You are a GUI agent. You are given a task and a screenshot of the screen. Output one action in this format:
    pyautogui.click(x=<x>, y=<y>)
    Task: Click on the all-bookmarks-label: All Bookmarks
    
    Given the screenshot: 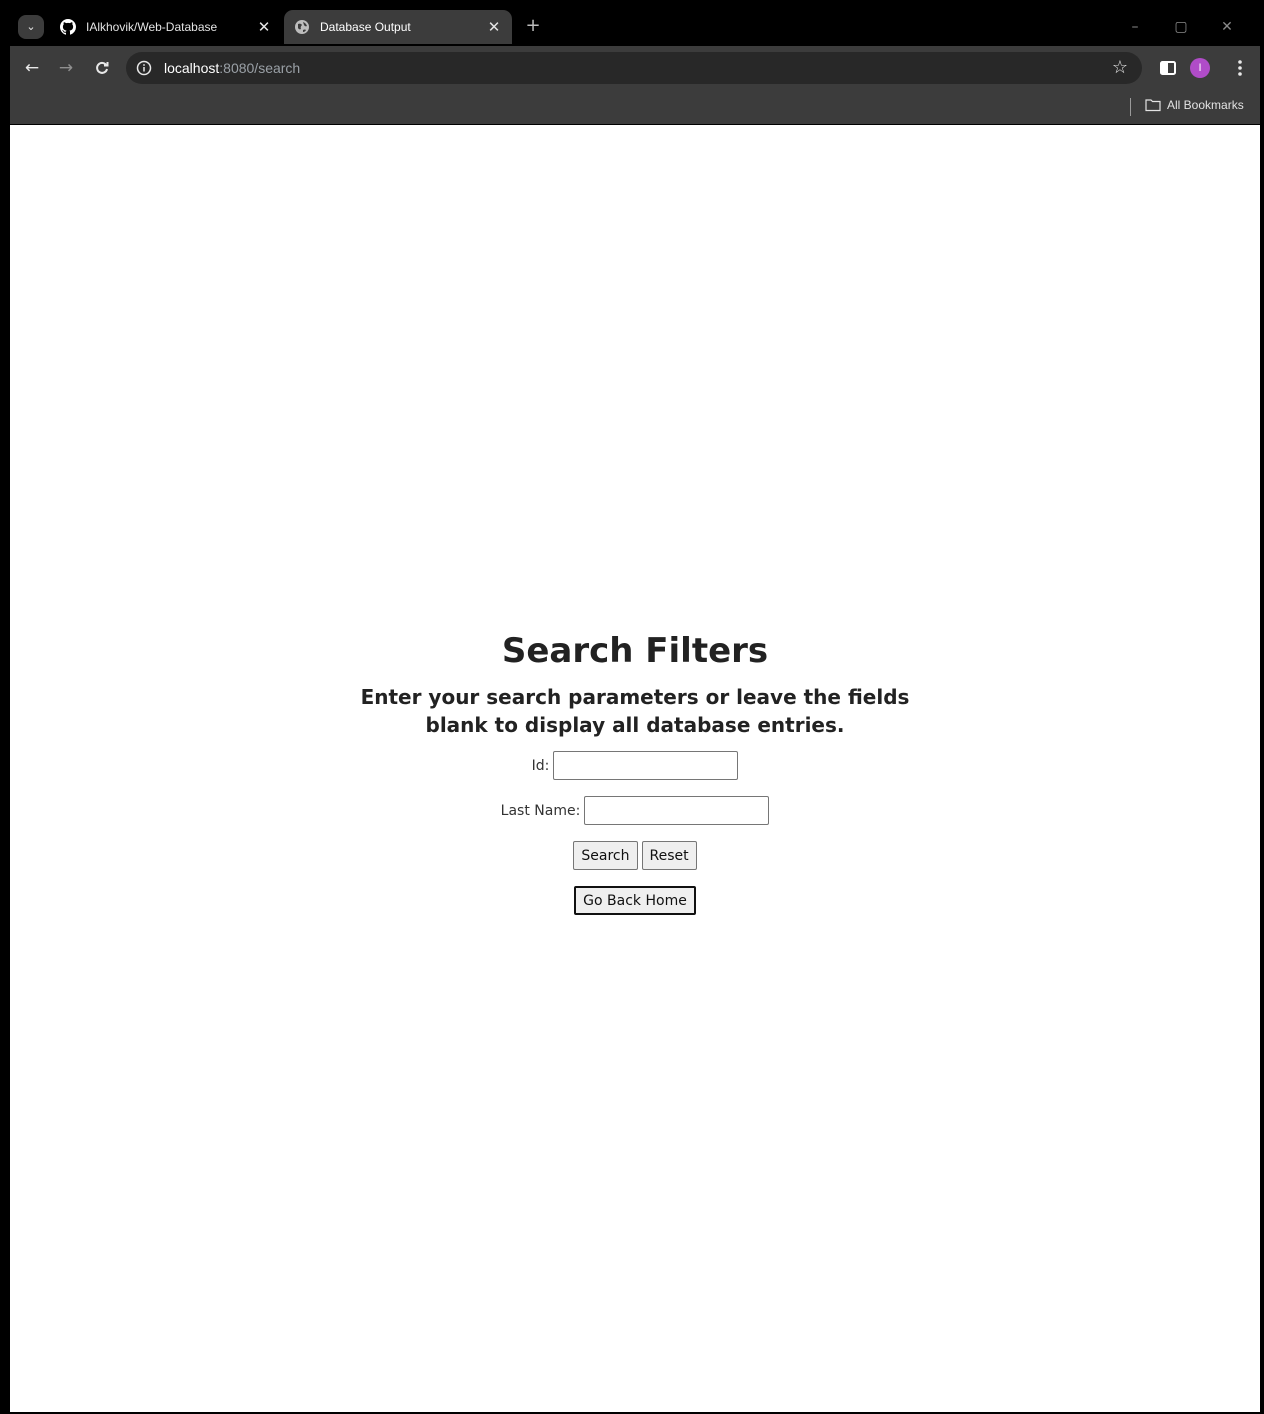 What is the action you would take?
    pyautogui.click(x=1205, y=105)
    